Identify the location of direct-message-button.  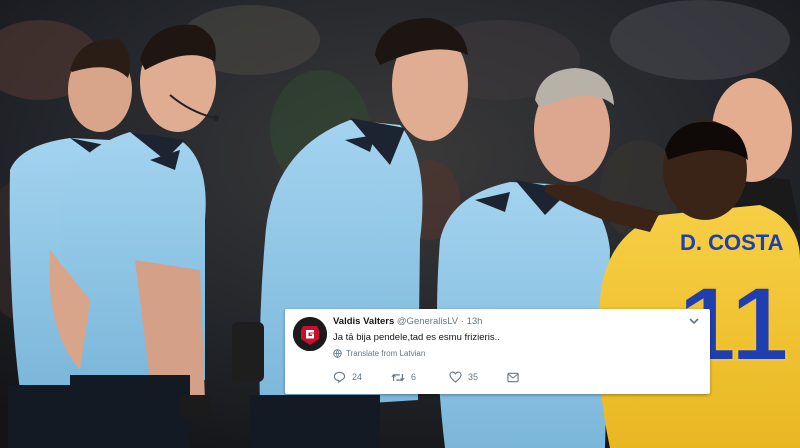
(513, 377).